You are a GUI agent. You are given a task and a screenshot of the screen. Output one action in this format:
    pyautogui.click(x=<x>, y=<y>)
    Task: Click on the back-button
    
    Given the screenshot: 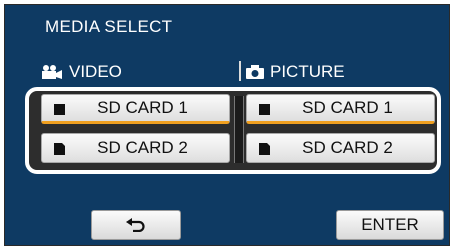 What is the action you would take?
    pyautogui.click(x=136, y=225)
    